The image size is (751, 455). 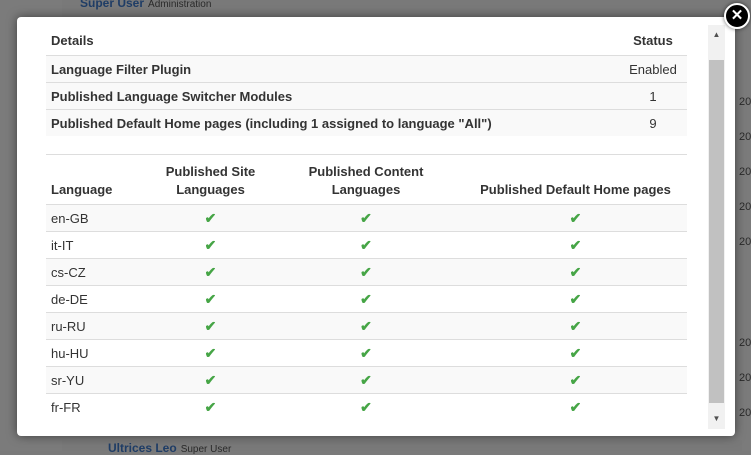 I want to click on language-row: hu-HU ✔ ✔ ✔, so click(x=366, y=353).